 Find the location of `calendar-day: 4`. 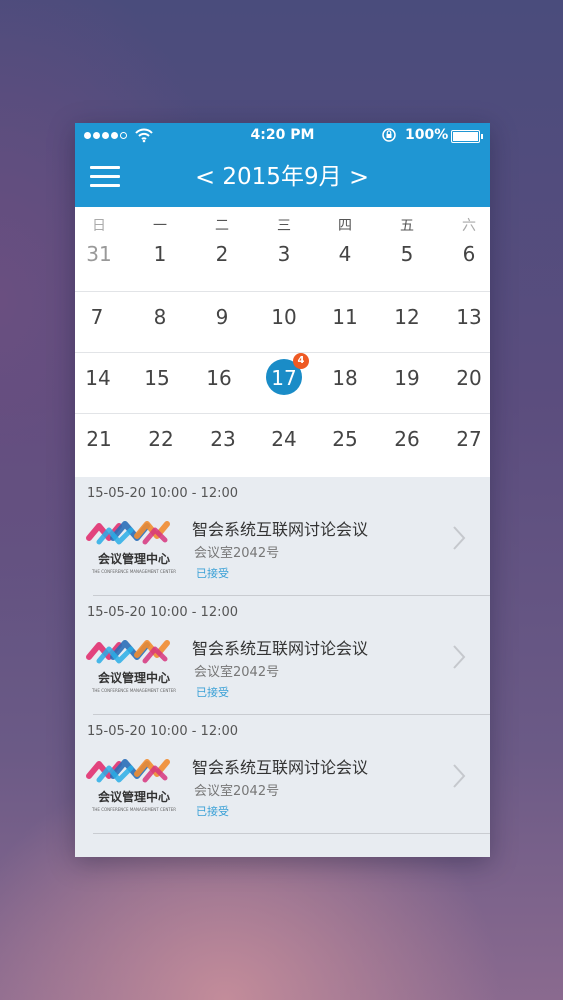

calendar-day: 4 is located at coordinates (345, 254).